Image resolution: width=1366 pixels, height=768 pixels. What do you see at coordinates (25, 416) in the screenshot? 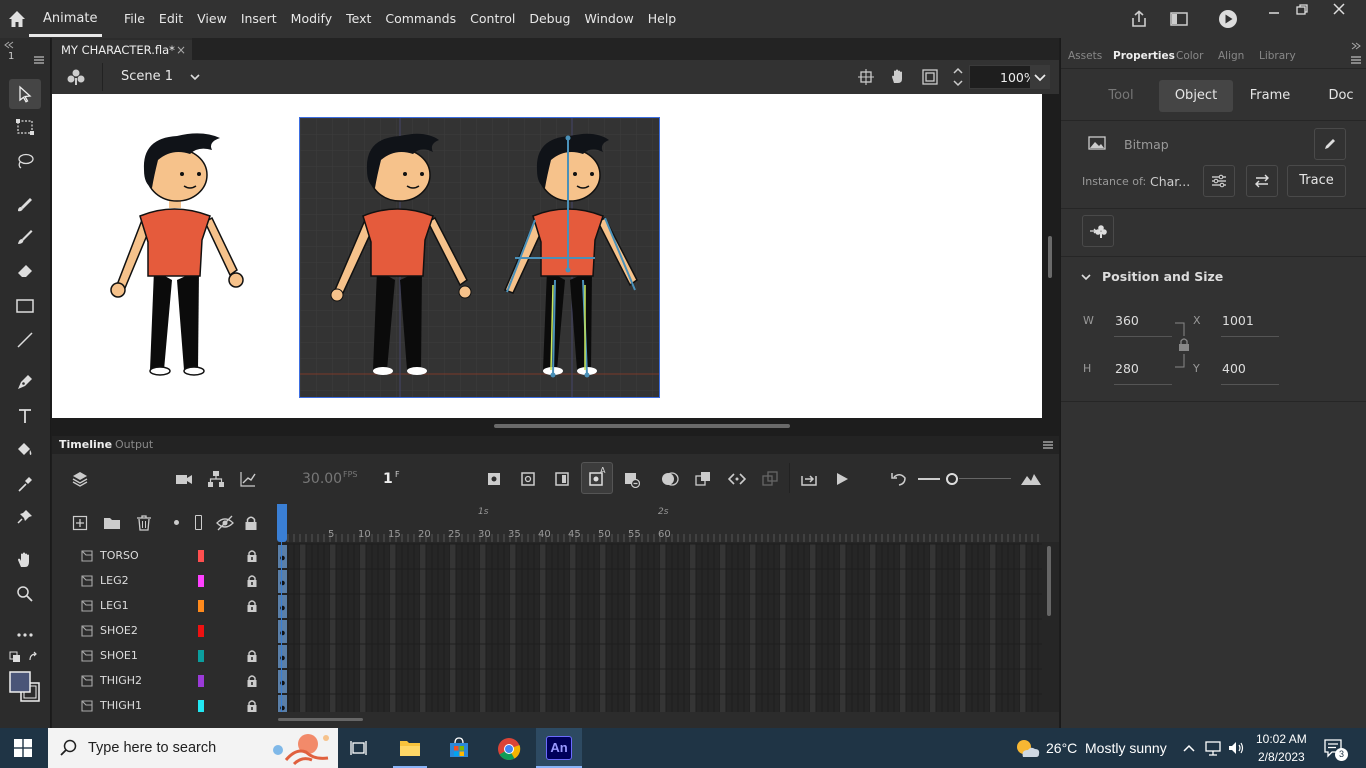
I see `text-tool` at bounding box center [25, 416].